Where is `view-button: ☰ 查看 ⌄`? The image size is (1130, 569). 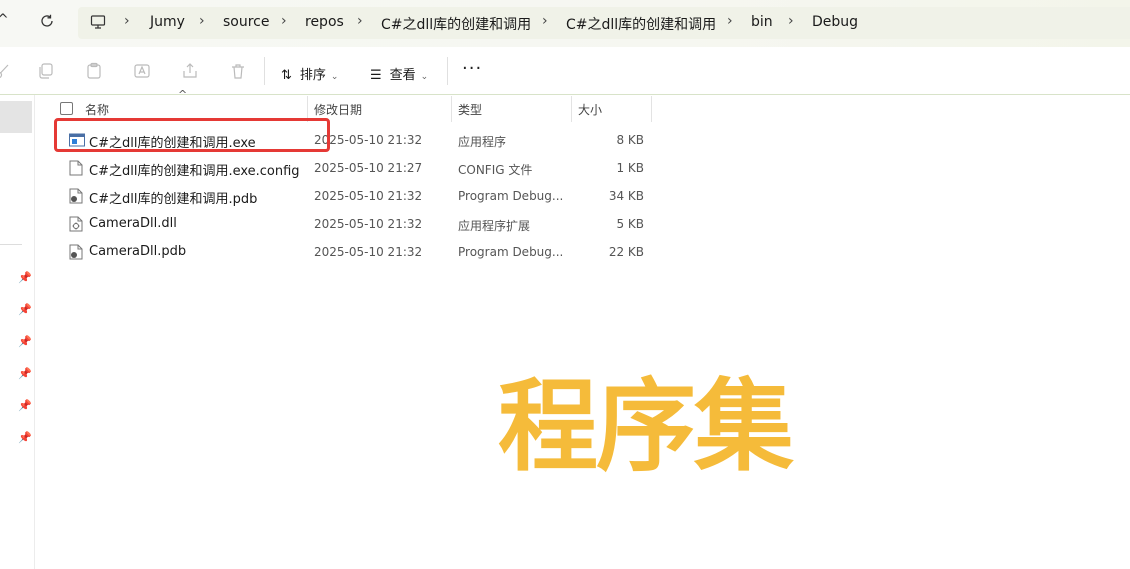
view-button: ☰ 查看 ⌄ is located at coordinates (399, 73).